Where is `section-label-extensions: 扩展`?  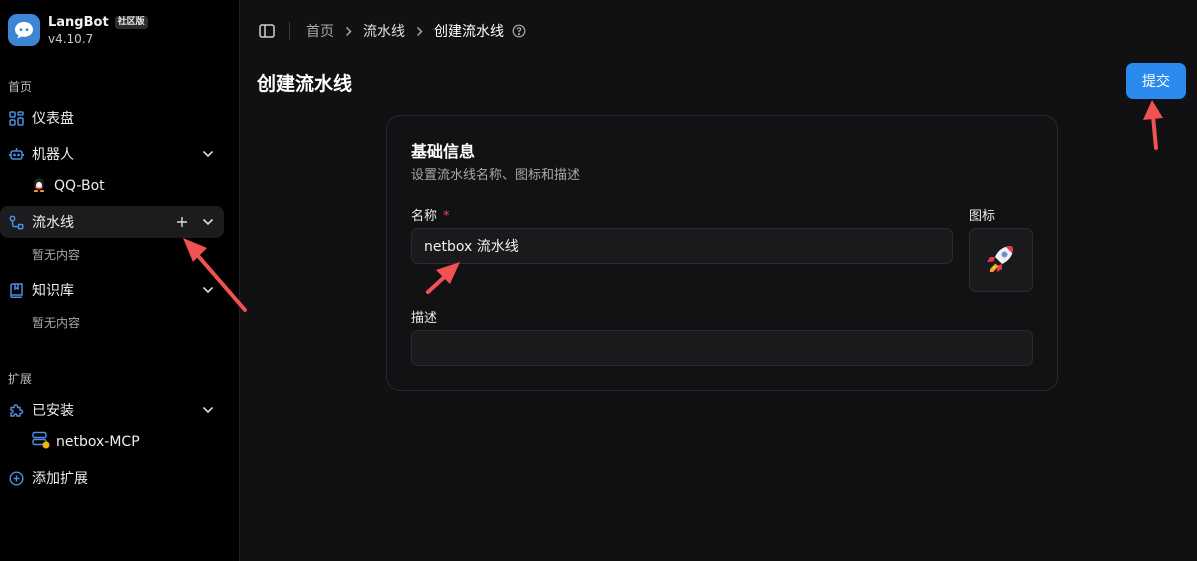
section-label-extensions: 扩展 is located at coordinates (20, 379).